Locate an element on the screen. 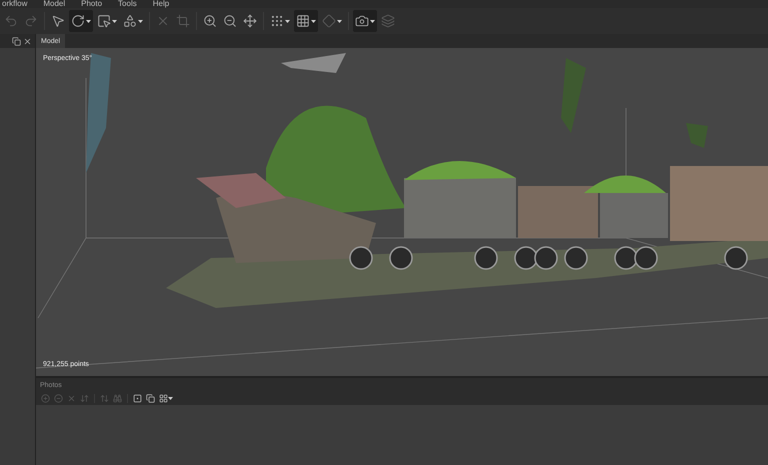 The image size is (768, 465). overlapping-squares-icon is located at coordinates (150, 398).